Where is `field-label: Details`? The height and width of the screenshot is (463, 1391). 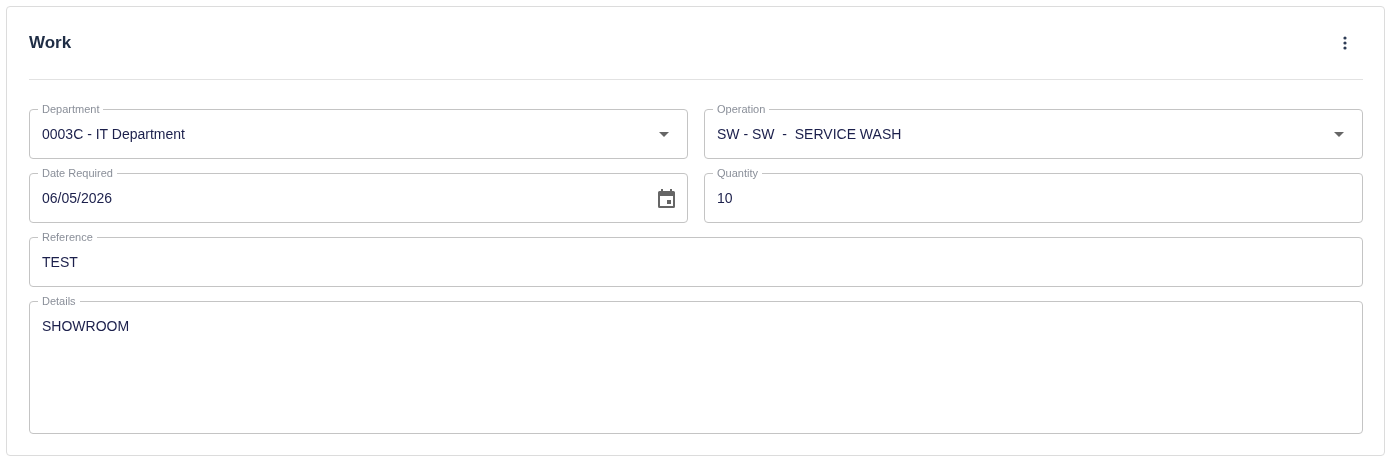
field-label: Details is located at coordinates (59, 301).